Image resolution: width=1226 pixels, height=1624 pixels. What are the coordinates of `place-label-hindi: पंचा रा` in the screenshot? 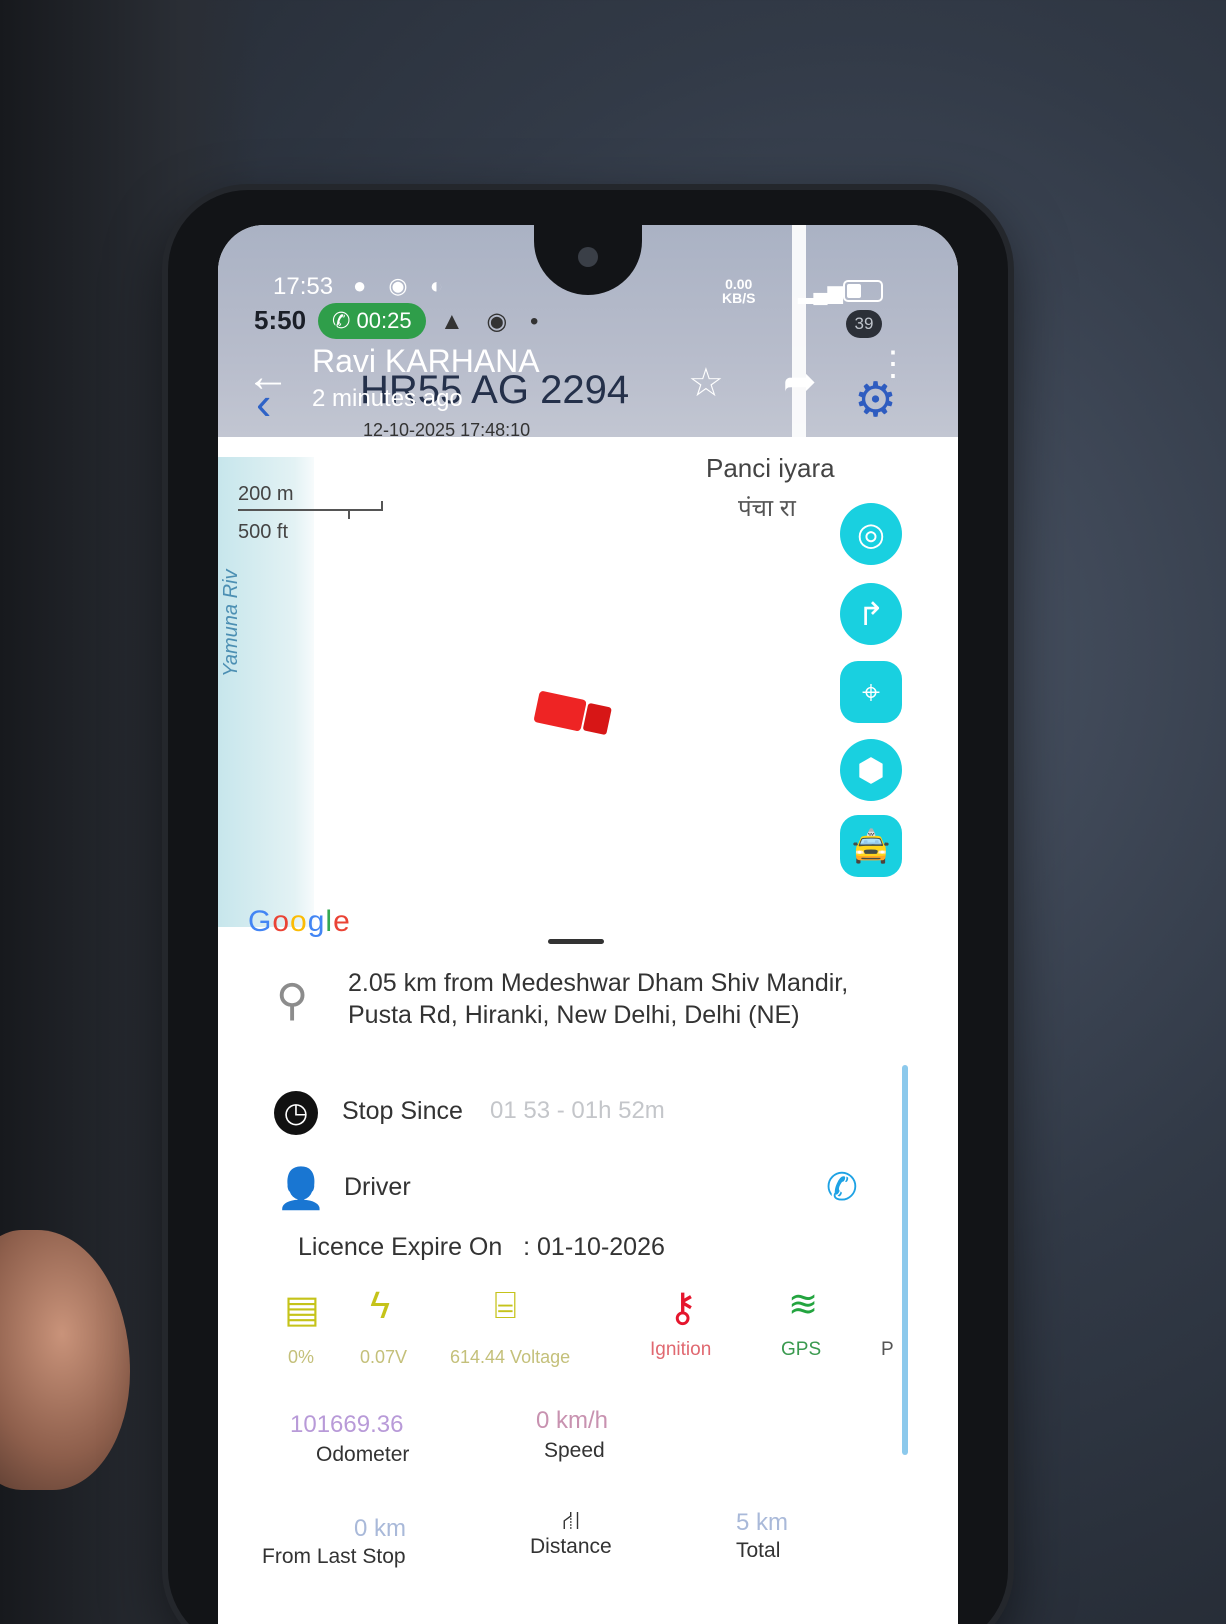 It's located at (767, 508).